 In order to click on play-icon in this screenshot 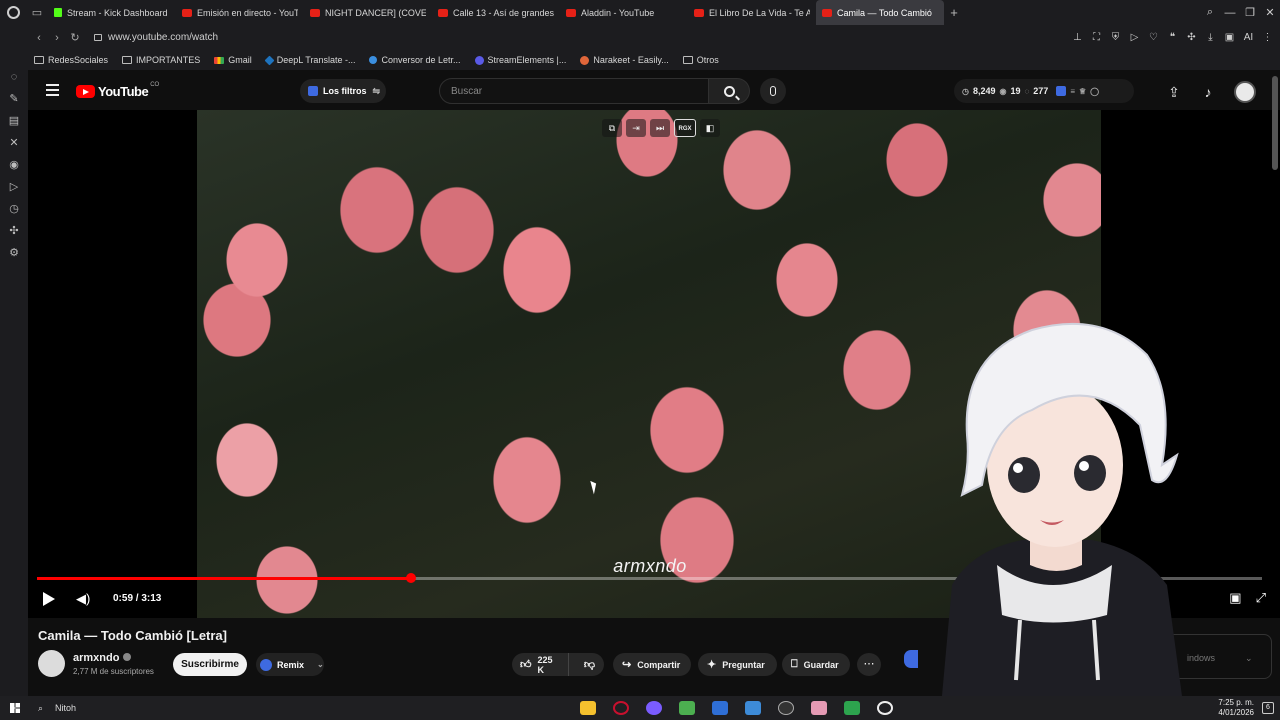, I will do `click(49, 599)`.